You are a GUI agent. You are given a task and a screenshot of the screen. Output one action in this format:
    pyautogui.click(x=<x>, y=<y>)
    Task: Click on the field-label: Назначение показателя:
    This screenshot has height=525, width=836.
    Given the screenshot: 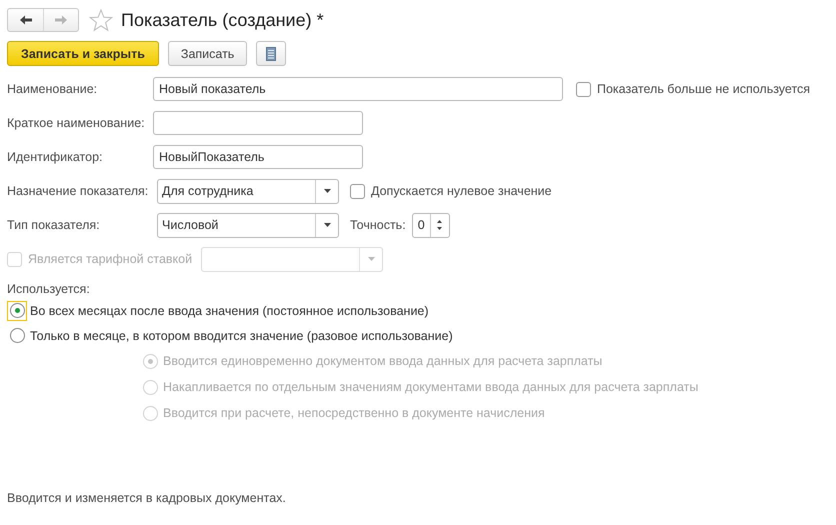 What is the action you would take?
    pyautogui.click(x=78, y=191)
    